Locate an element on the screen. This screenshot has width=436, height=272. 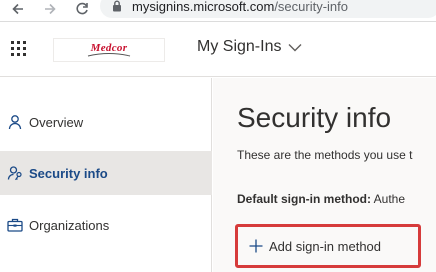
reload-button is located at coordinates (82, 9).